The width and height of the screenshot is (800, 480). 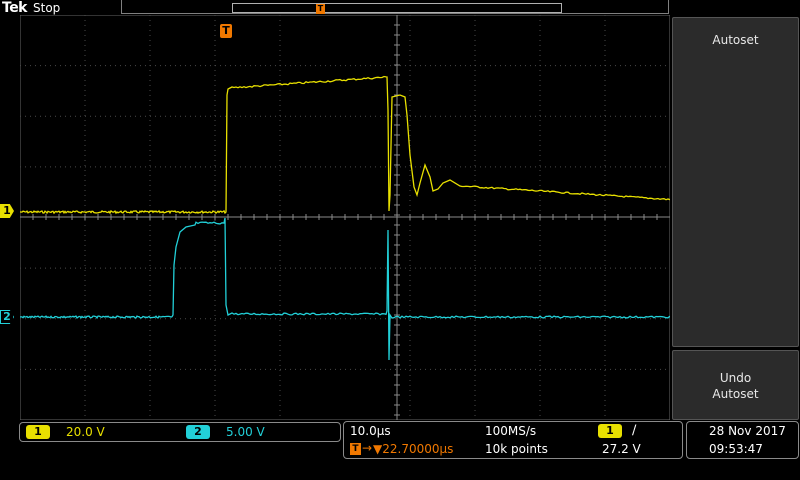 What do you see at coordinates (7, 317) in the screenshot?
I see `ch2-ground-marker: 2` at bounding box center [7, 317].